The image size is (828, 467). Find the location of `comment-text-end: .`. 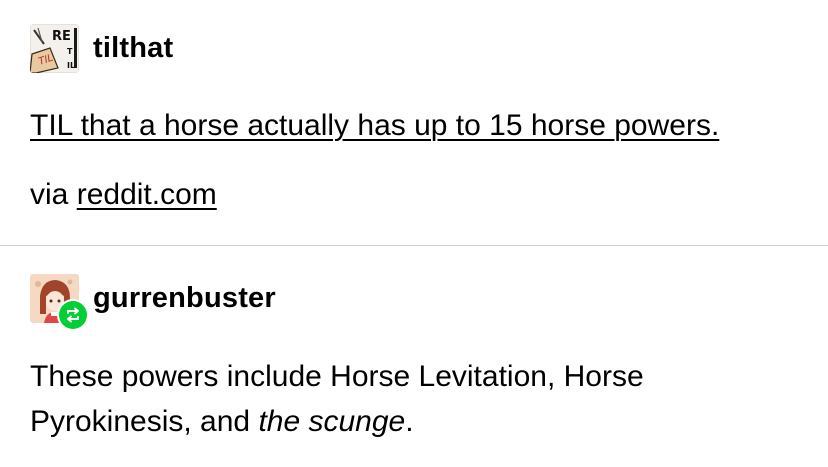

comment-text-end: . is located at coordinates (409, 421).